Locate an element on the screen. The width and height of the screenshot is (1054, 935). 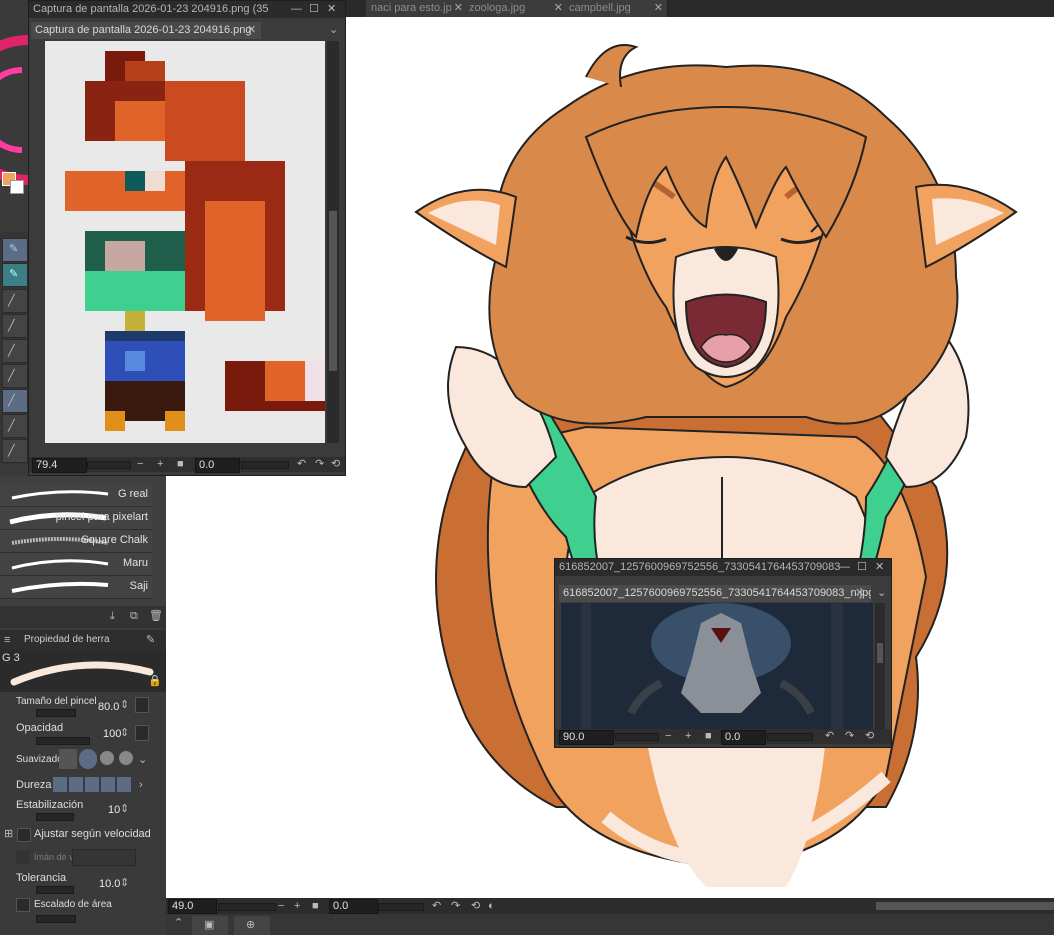
brush-slot-2: ╱ is located at coordinates (15, 326).